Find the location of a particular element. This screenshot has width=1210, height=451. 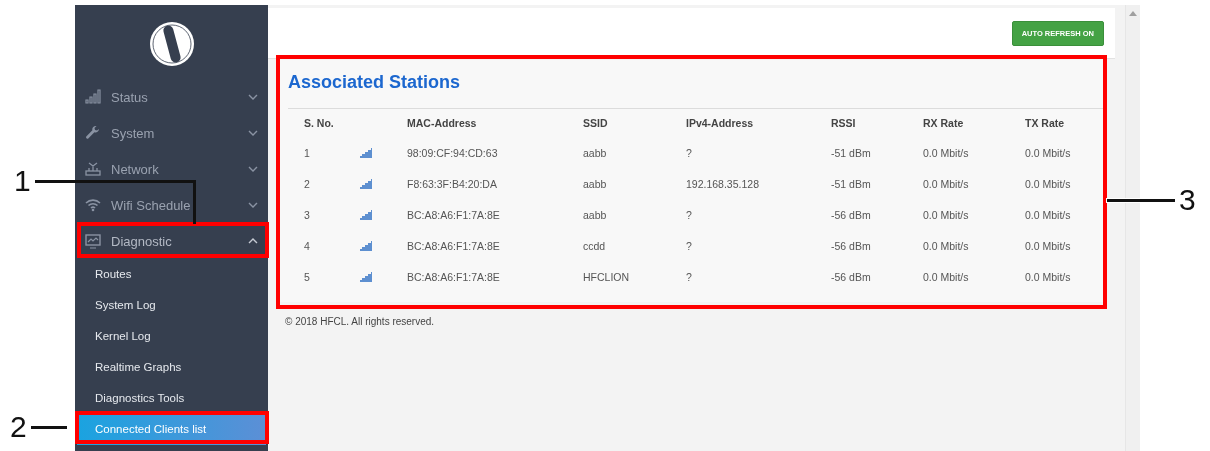

network-icon is located at coordinates (93, 169).